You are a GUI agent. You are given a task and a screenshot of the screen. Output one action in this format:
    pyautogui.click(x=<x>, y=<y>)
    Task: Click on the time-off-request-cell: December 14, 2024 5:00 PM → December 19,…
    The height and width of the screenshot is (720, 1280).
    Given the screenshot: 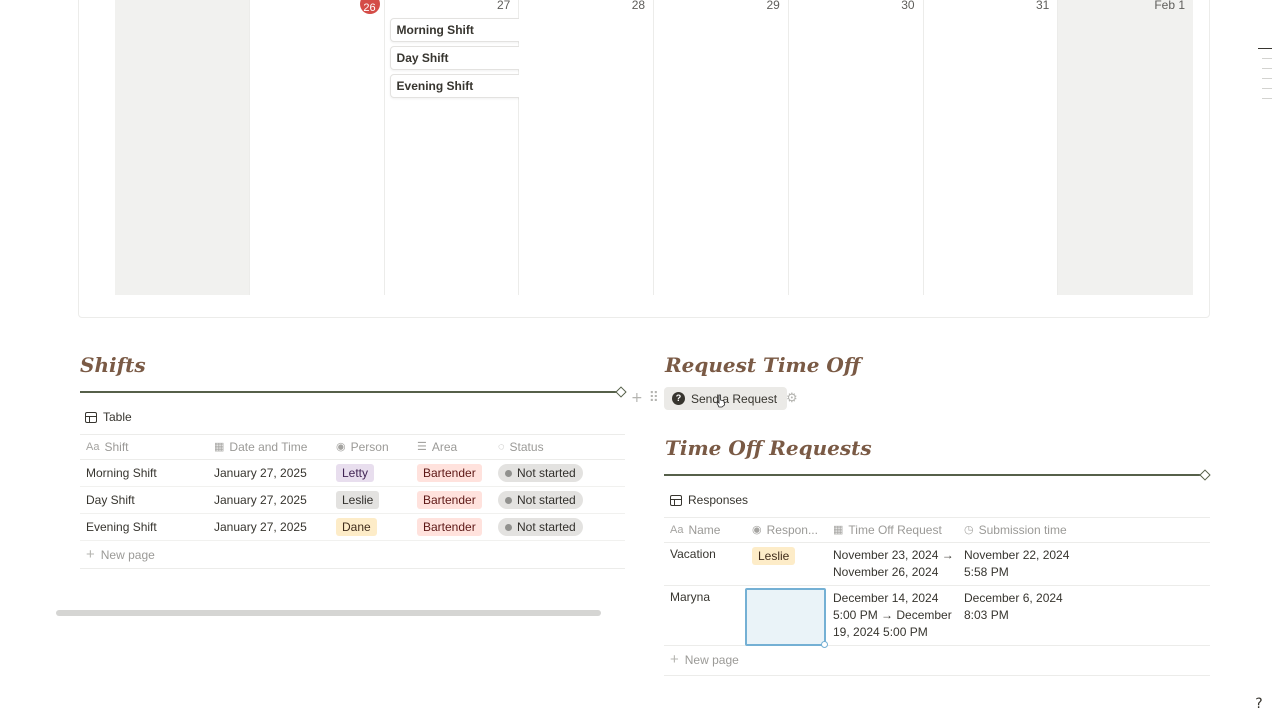 What is the action you would take?
    pyautogui.click(x=892, y=615)
    